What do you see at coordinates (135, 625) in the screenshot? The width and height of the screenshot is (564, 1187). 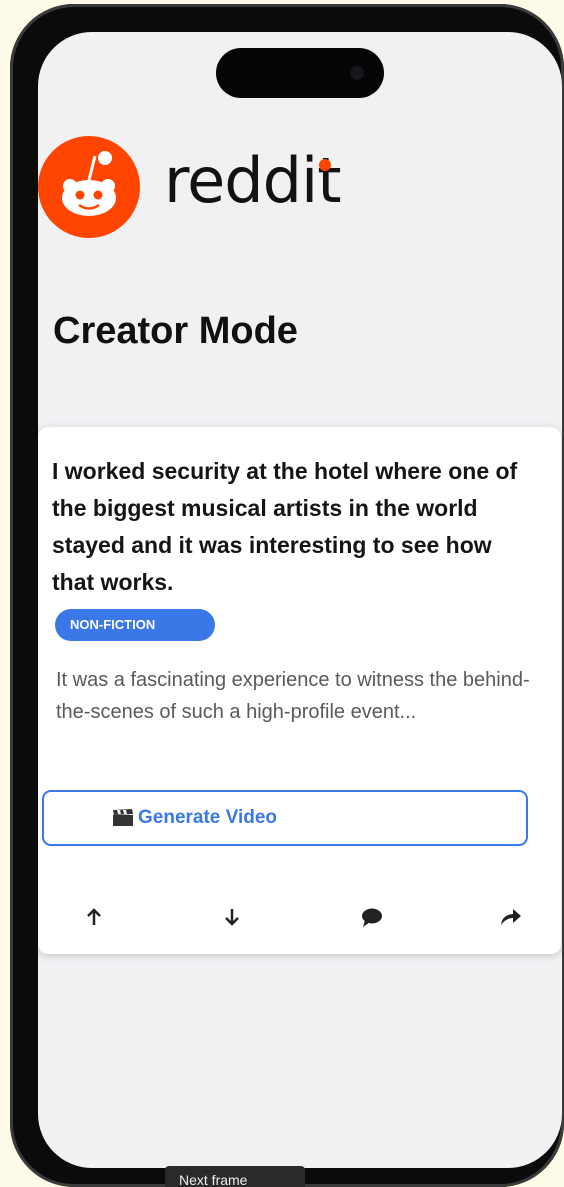 I see `genre-tag: NON-FICTION` at bounding box center [135, 625].